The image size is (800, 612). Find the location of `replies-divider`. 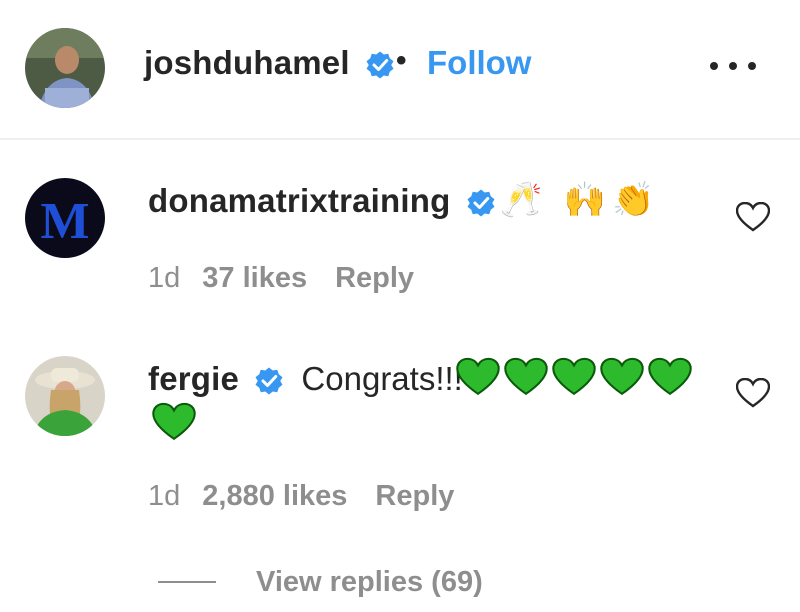

replies-divider is located at coordinates (187, 582).